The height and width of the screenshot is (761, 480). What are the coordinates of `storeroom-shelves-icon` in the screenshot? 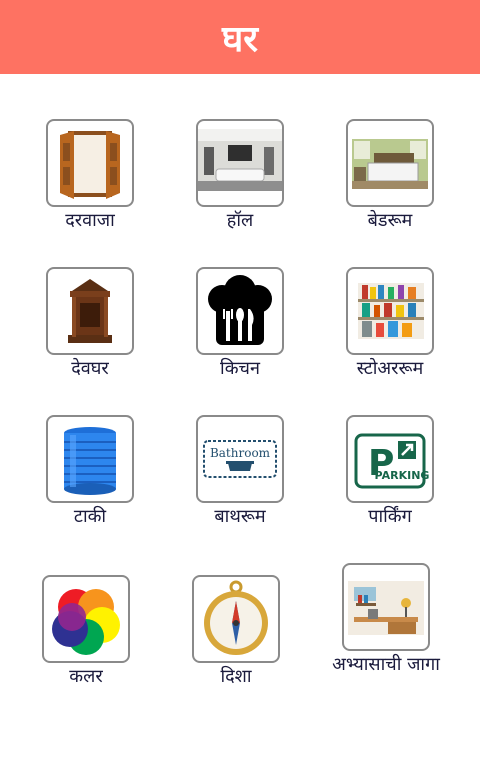 It's located at (391, 311).